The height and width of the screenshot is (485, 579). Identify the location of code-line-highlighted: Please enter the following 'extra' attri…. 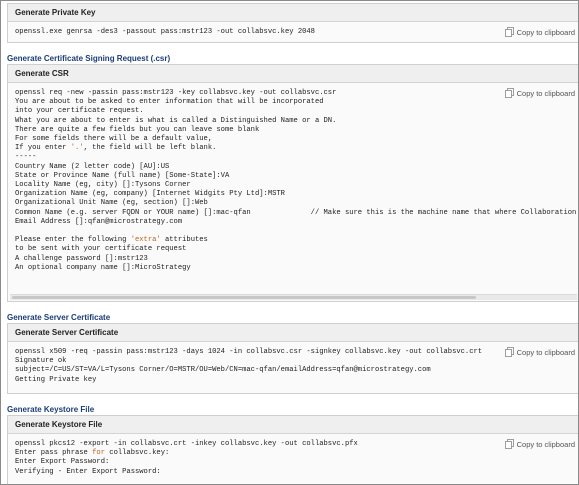
(111, 240).